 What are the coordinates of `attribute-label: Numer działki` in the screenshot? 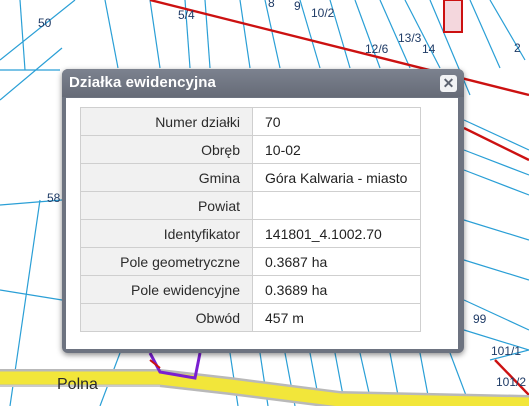 It's located at (166, 121).